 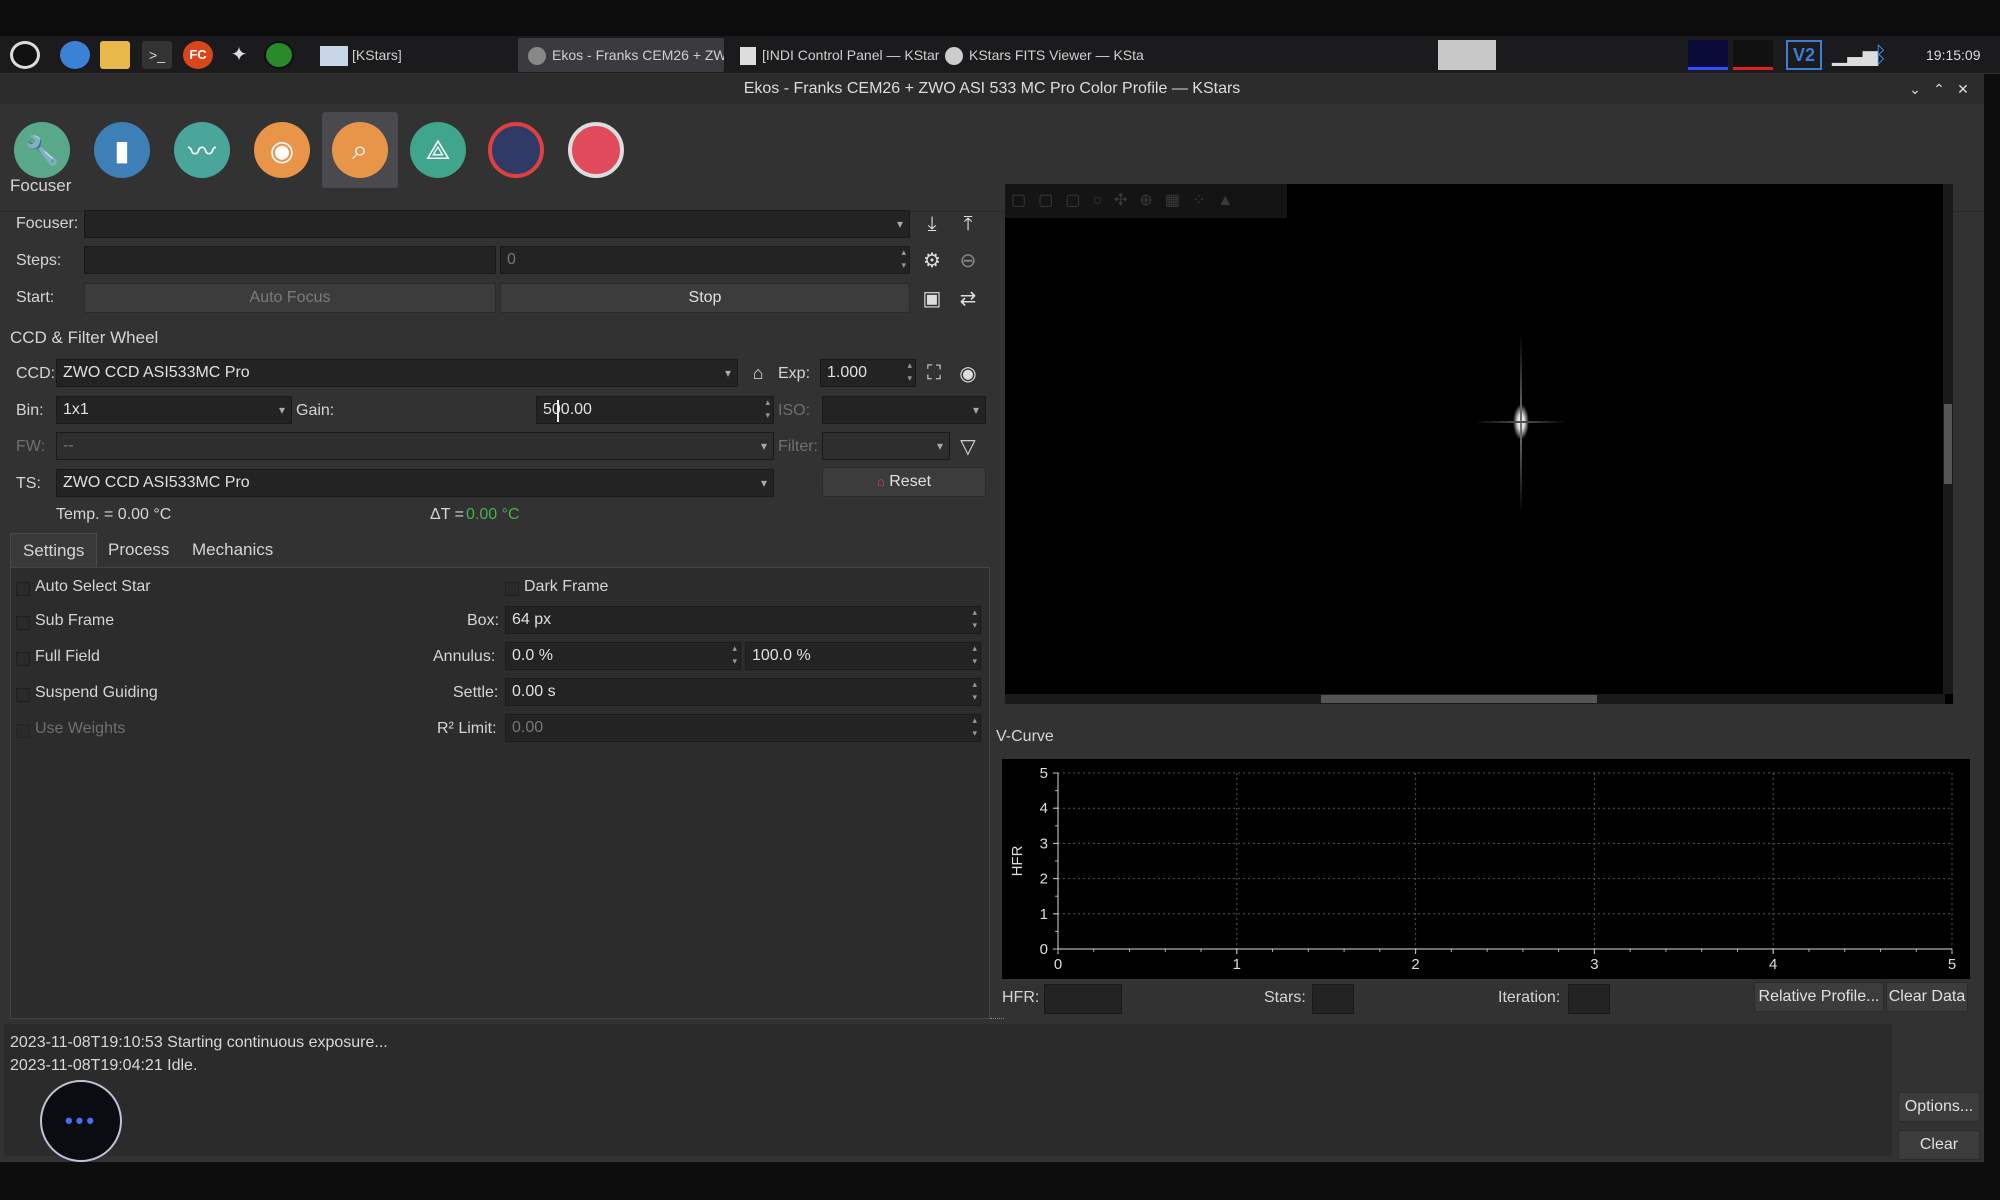 I want to click on horizontal-scrollbar, so click(x=1475, y=699).